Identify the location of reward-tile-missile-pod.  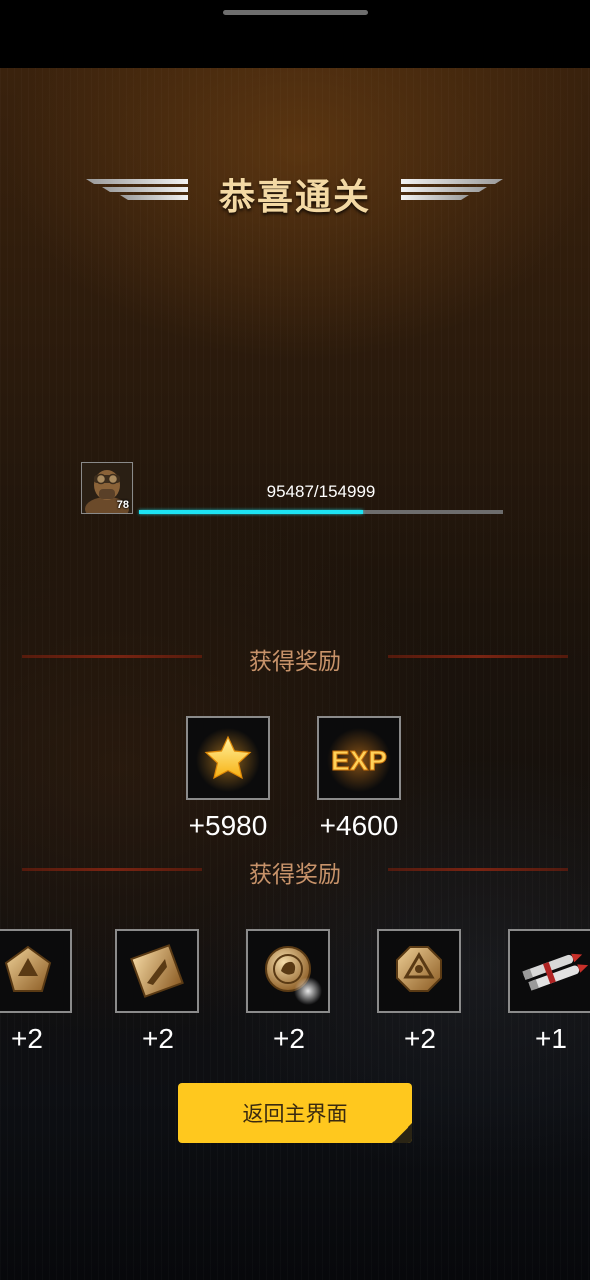
(549, 971).